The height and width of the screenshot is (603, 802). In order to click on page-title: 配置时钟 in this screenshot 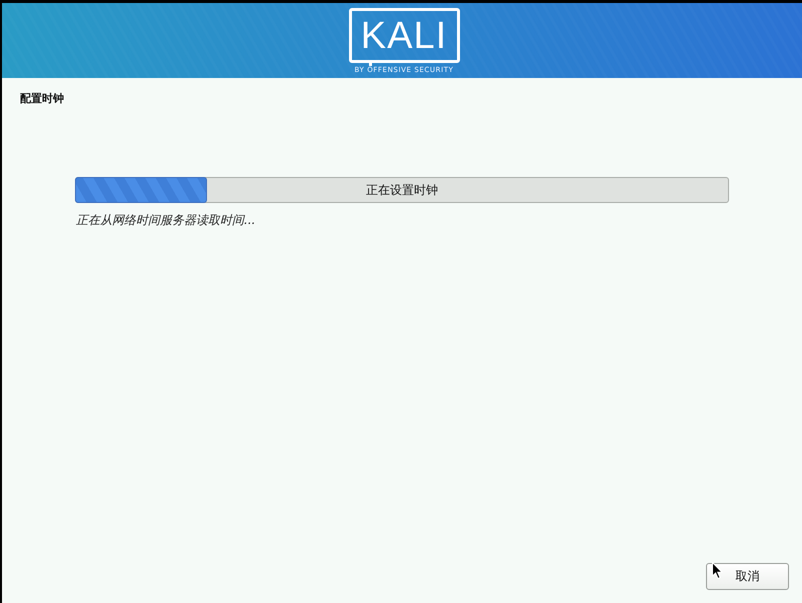, I will do `click(42, 99)`.